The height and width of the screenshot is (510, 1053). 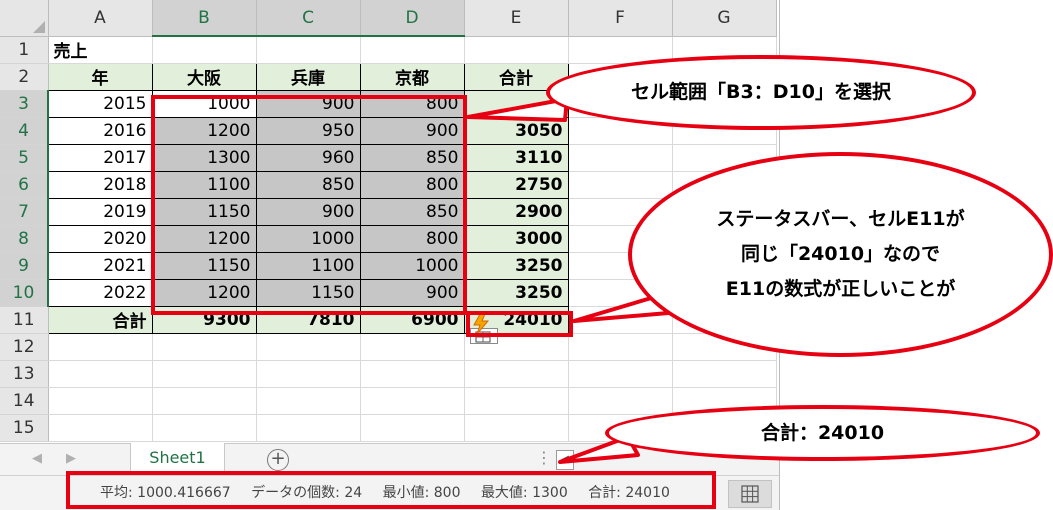 What do you see at coordinates (204, 76) in the screenshot?
I see `header-osaka: 大阪` at bounding box center [204, 76].